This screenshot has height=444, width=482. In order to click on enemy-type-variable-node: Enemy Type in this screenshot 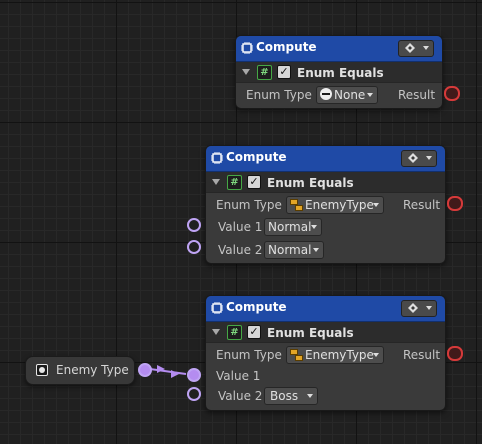, I will do `click(80, 370)`.